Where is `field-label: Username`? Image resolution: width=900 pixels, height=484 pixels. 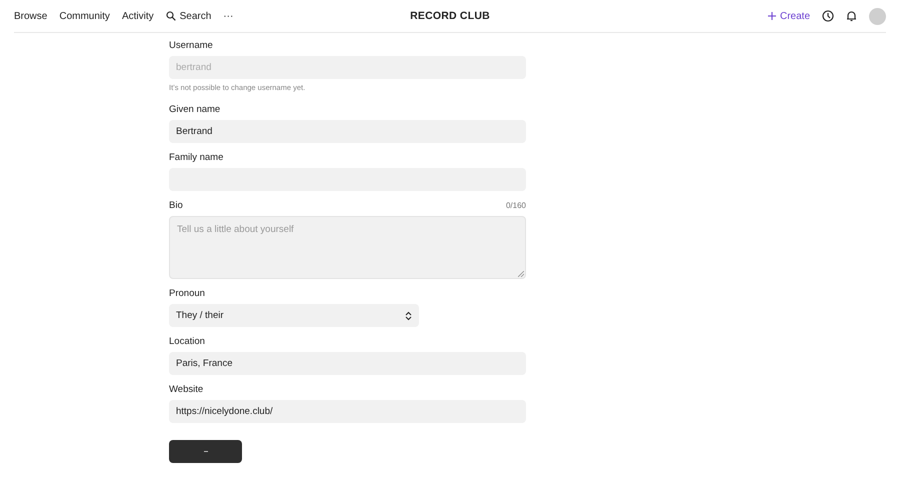 field-label: Username is located at coordinates (191, 46).